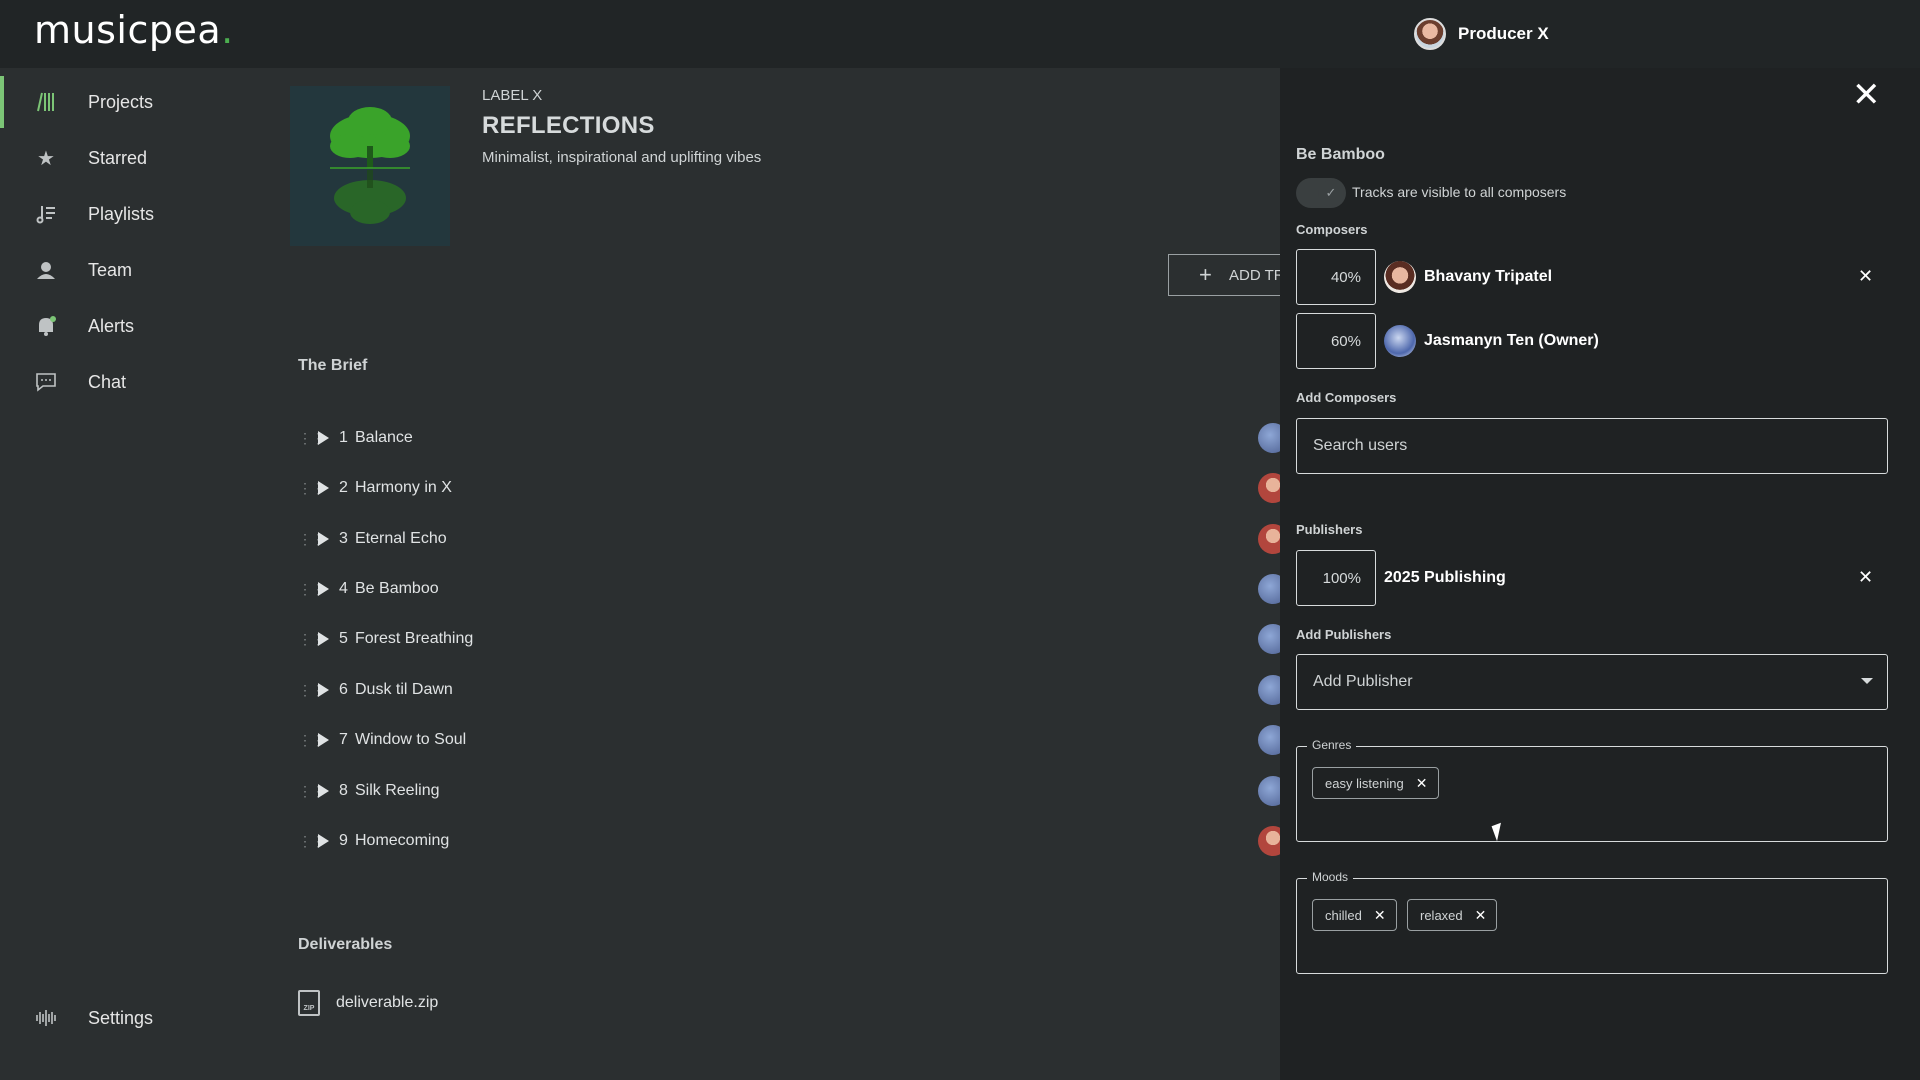  Describe the element at coordinates (309, 1008) in the screenshot. I see `zip-icon-text: ZIP` at that location.